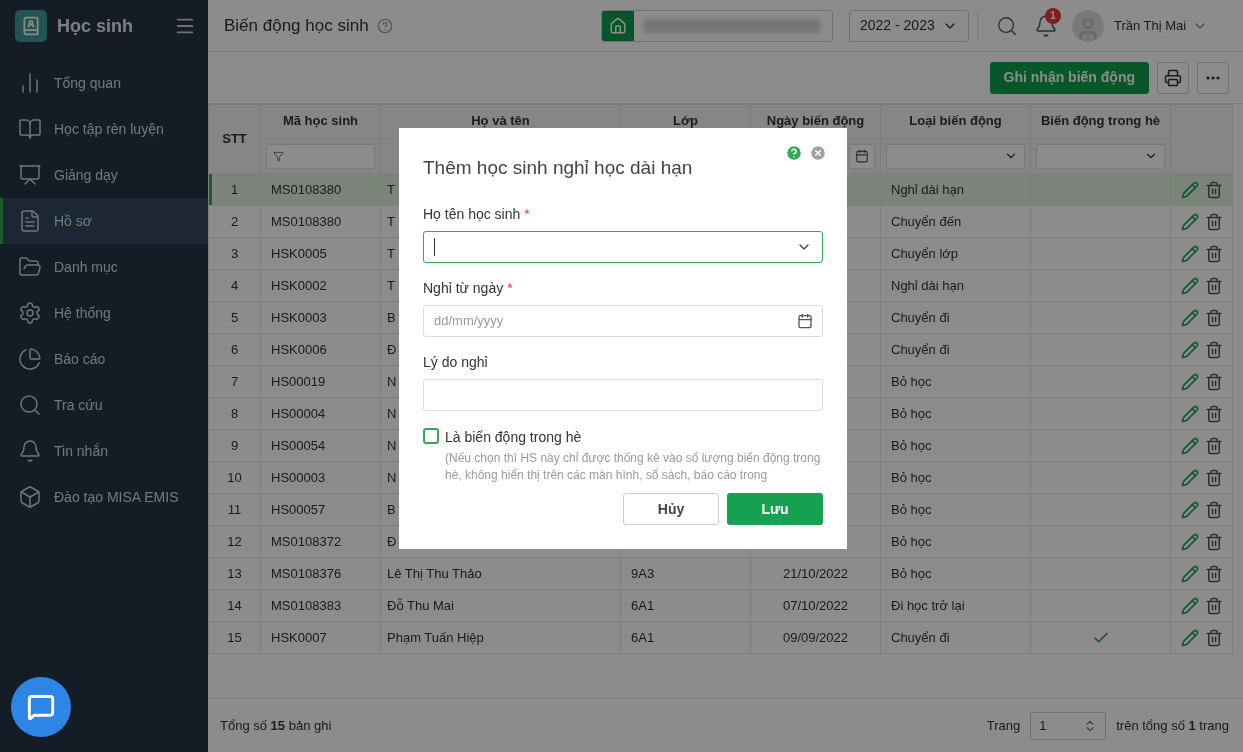 The height and width of the screenshot is (752, 1243). Describe the element at coordinates (320, 605) in the screenshot. I see `table-cell: MS0108383` at that location.